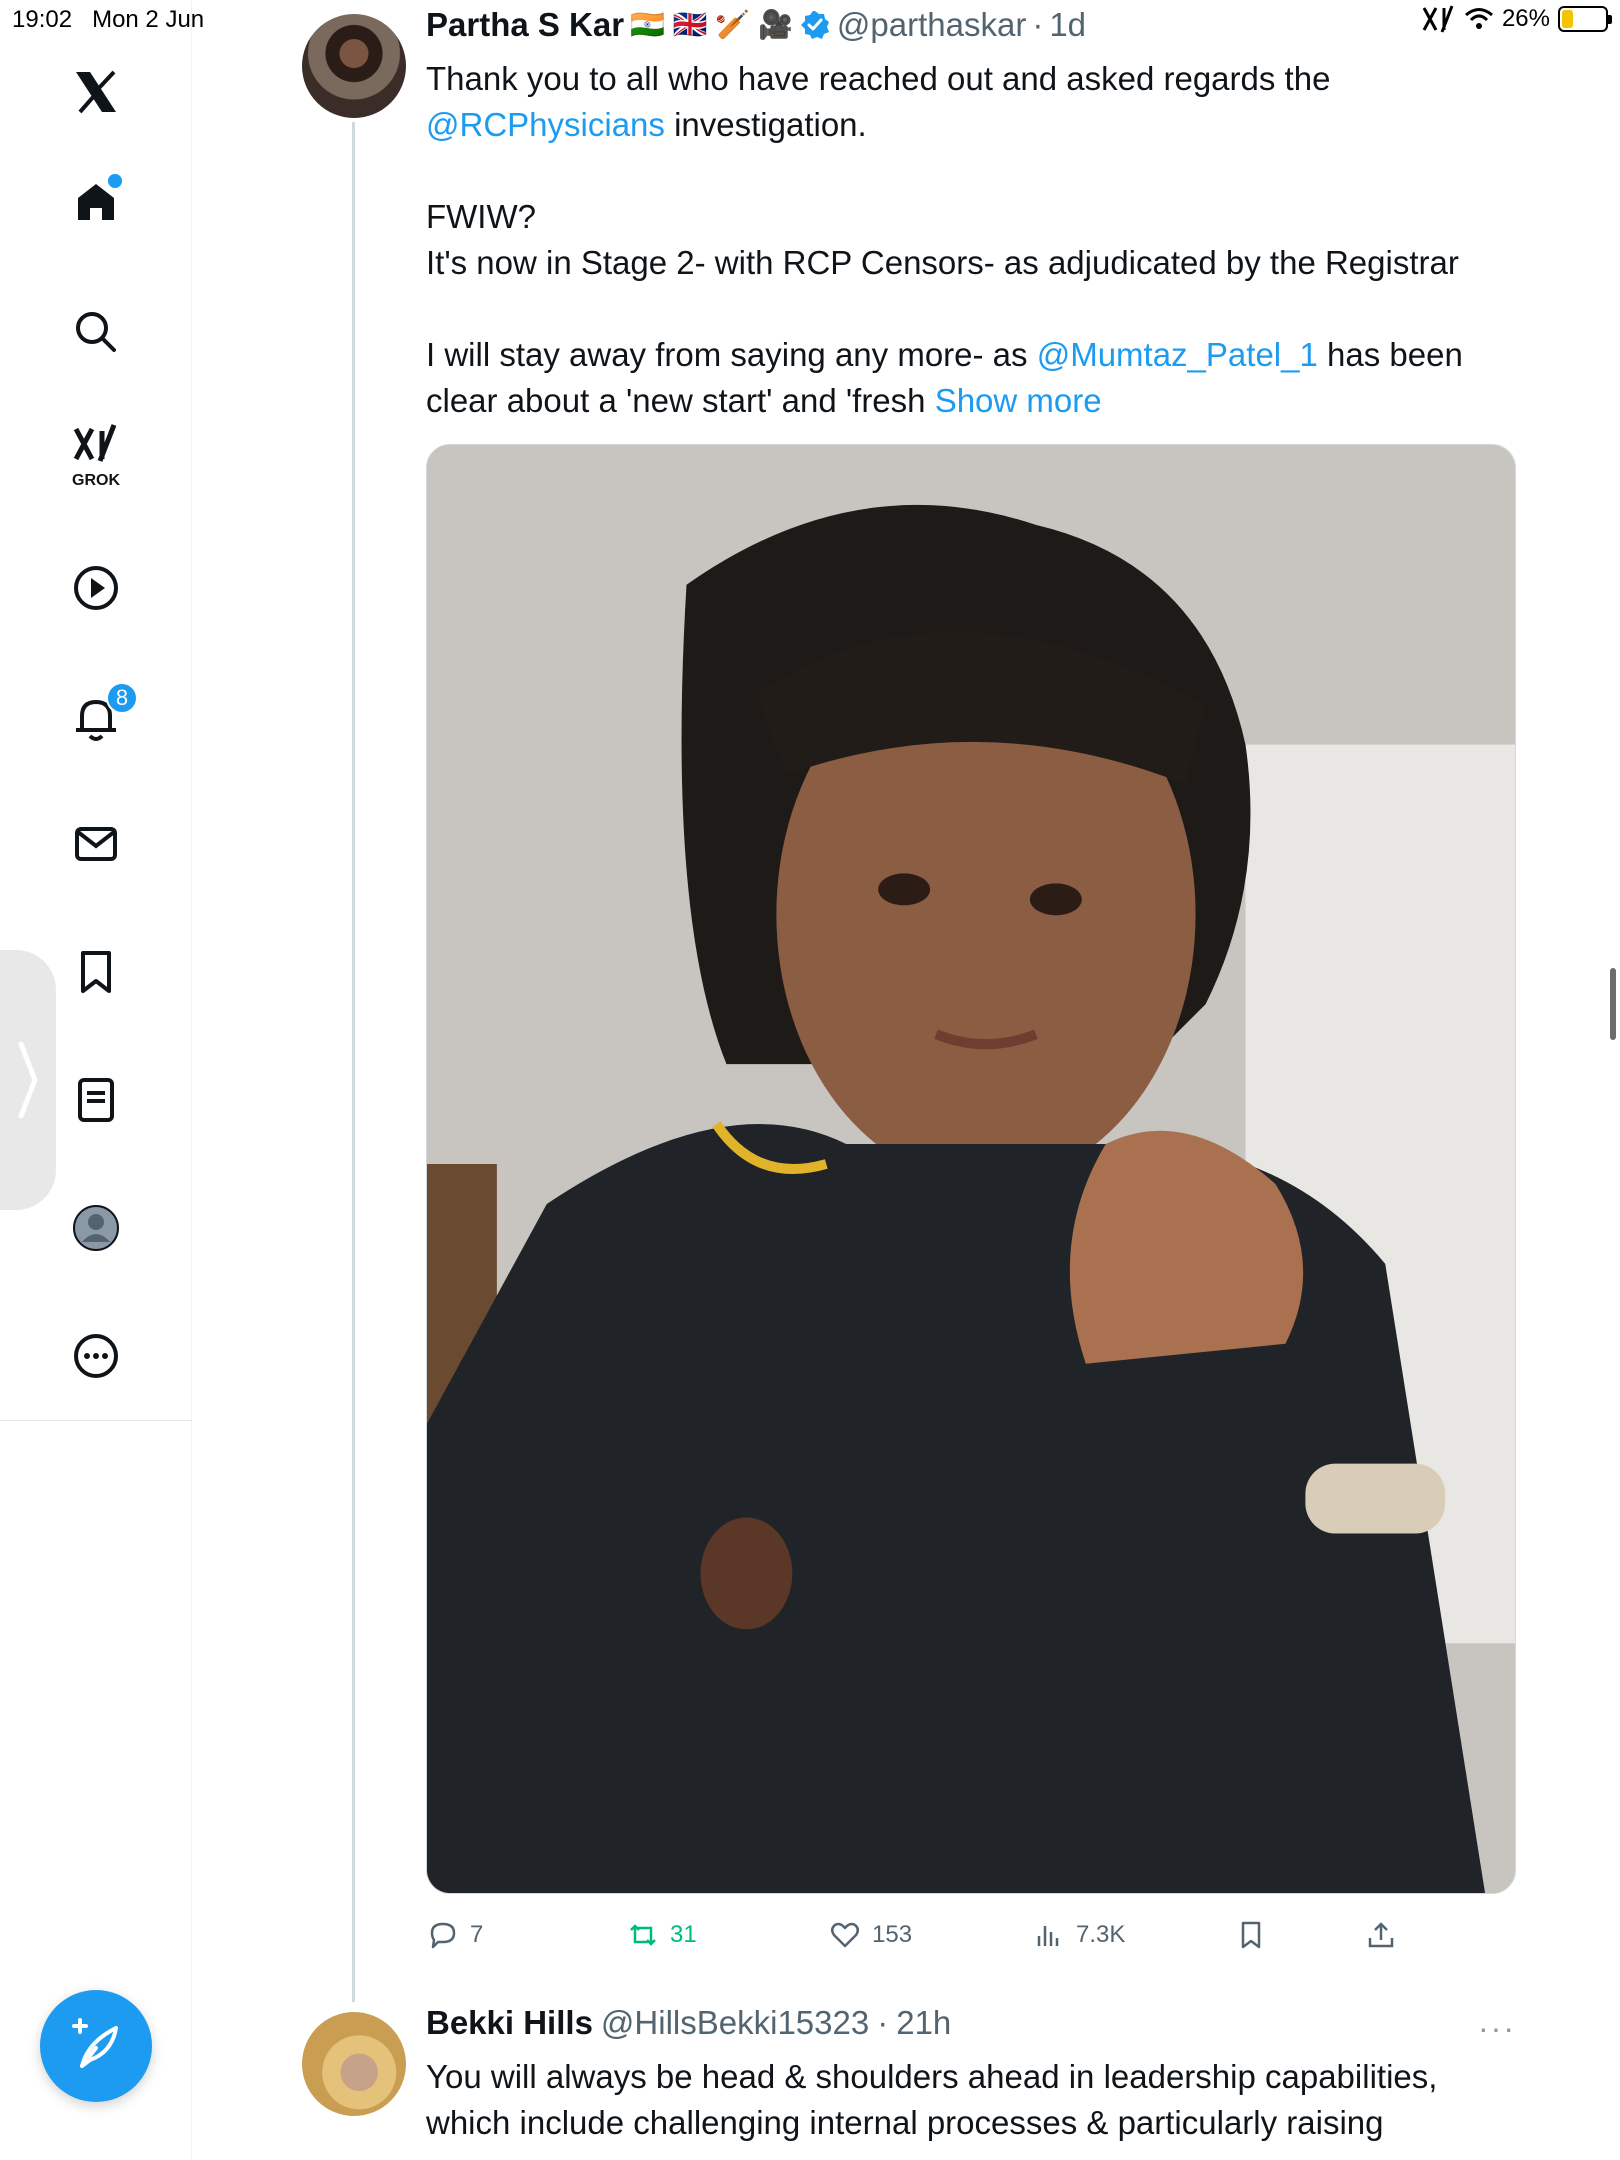 The height and width of the screenshot is (2160, 1620). I want to click on share-icon, so click(1381, 1935).